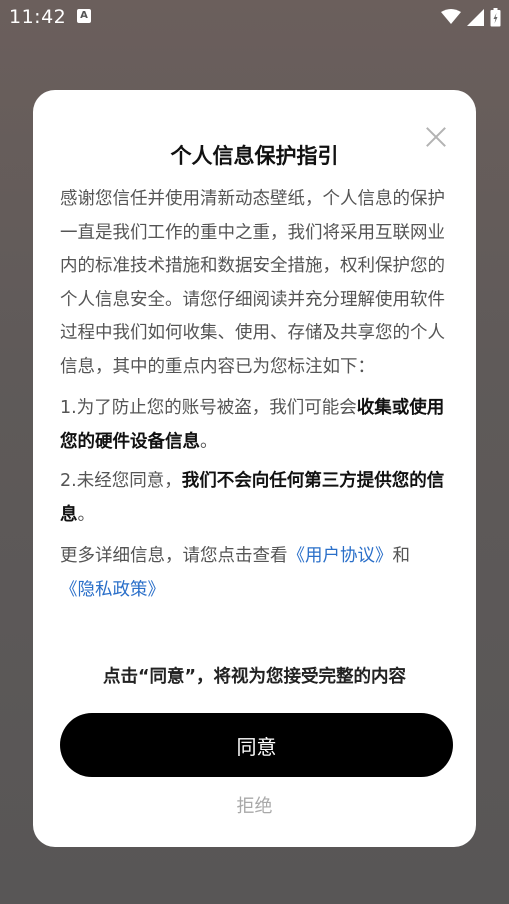 This screenshot has height=904, width=509. What do you see at coordinates (255, 425) in the screenshot?
I see `item-1: 1.为了防止您的账号被盗，我们可能会收集或使用您的硬件设备信息。` at bounding box center [255, 425].